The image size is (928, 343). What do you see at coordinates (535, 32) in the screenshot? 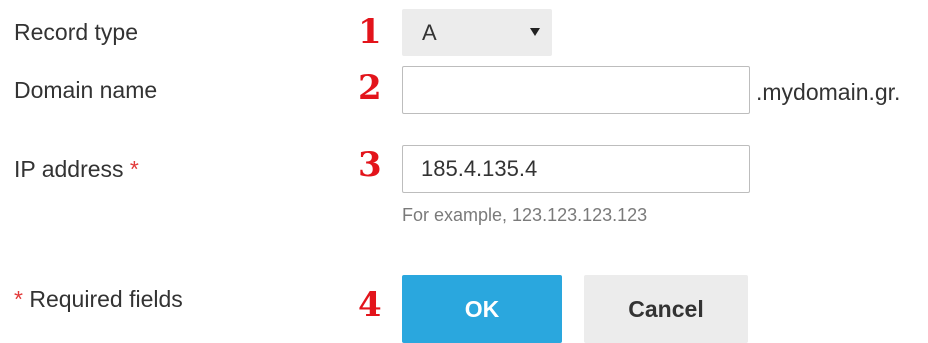
I see `caret-down-icon` at bounding box center [535, 32].